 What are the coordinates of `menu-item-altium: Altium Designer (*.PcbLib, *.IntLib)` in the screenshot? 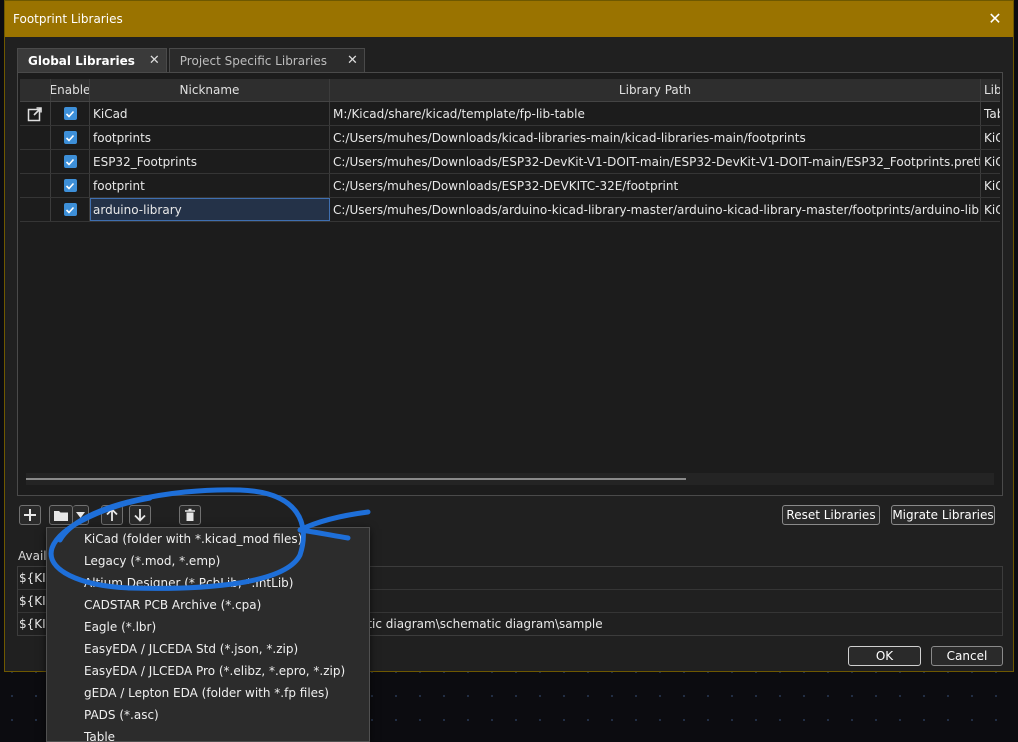 It's located at (208, 583).